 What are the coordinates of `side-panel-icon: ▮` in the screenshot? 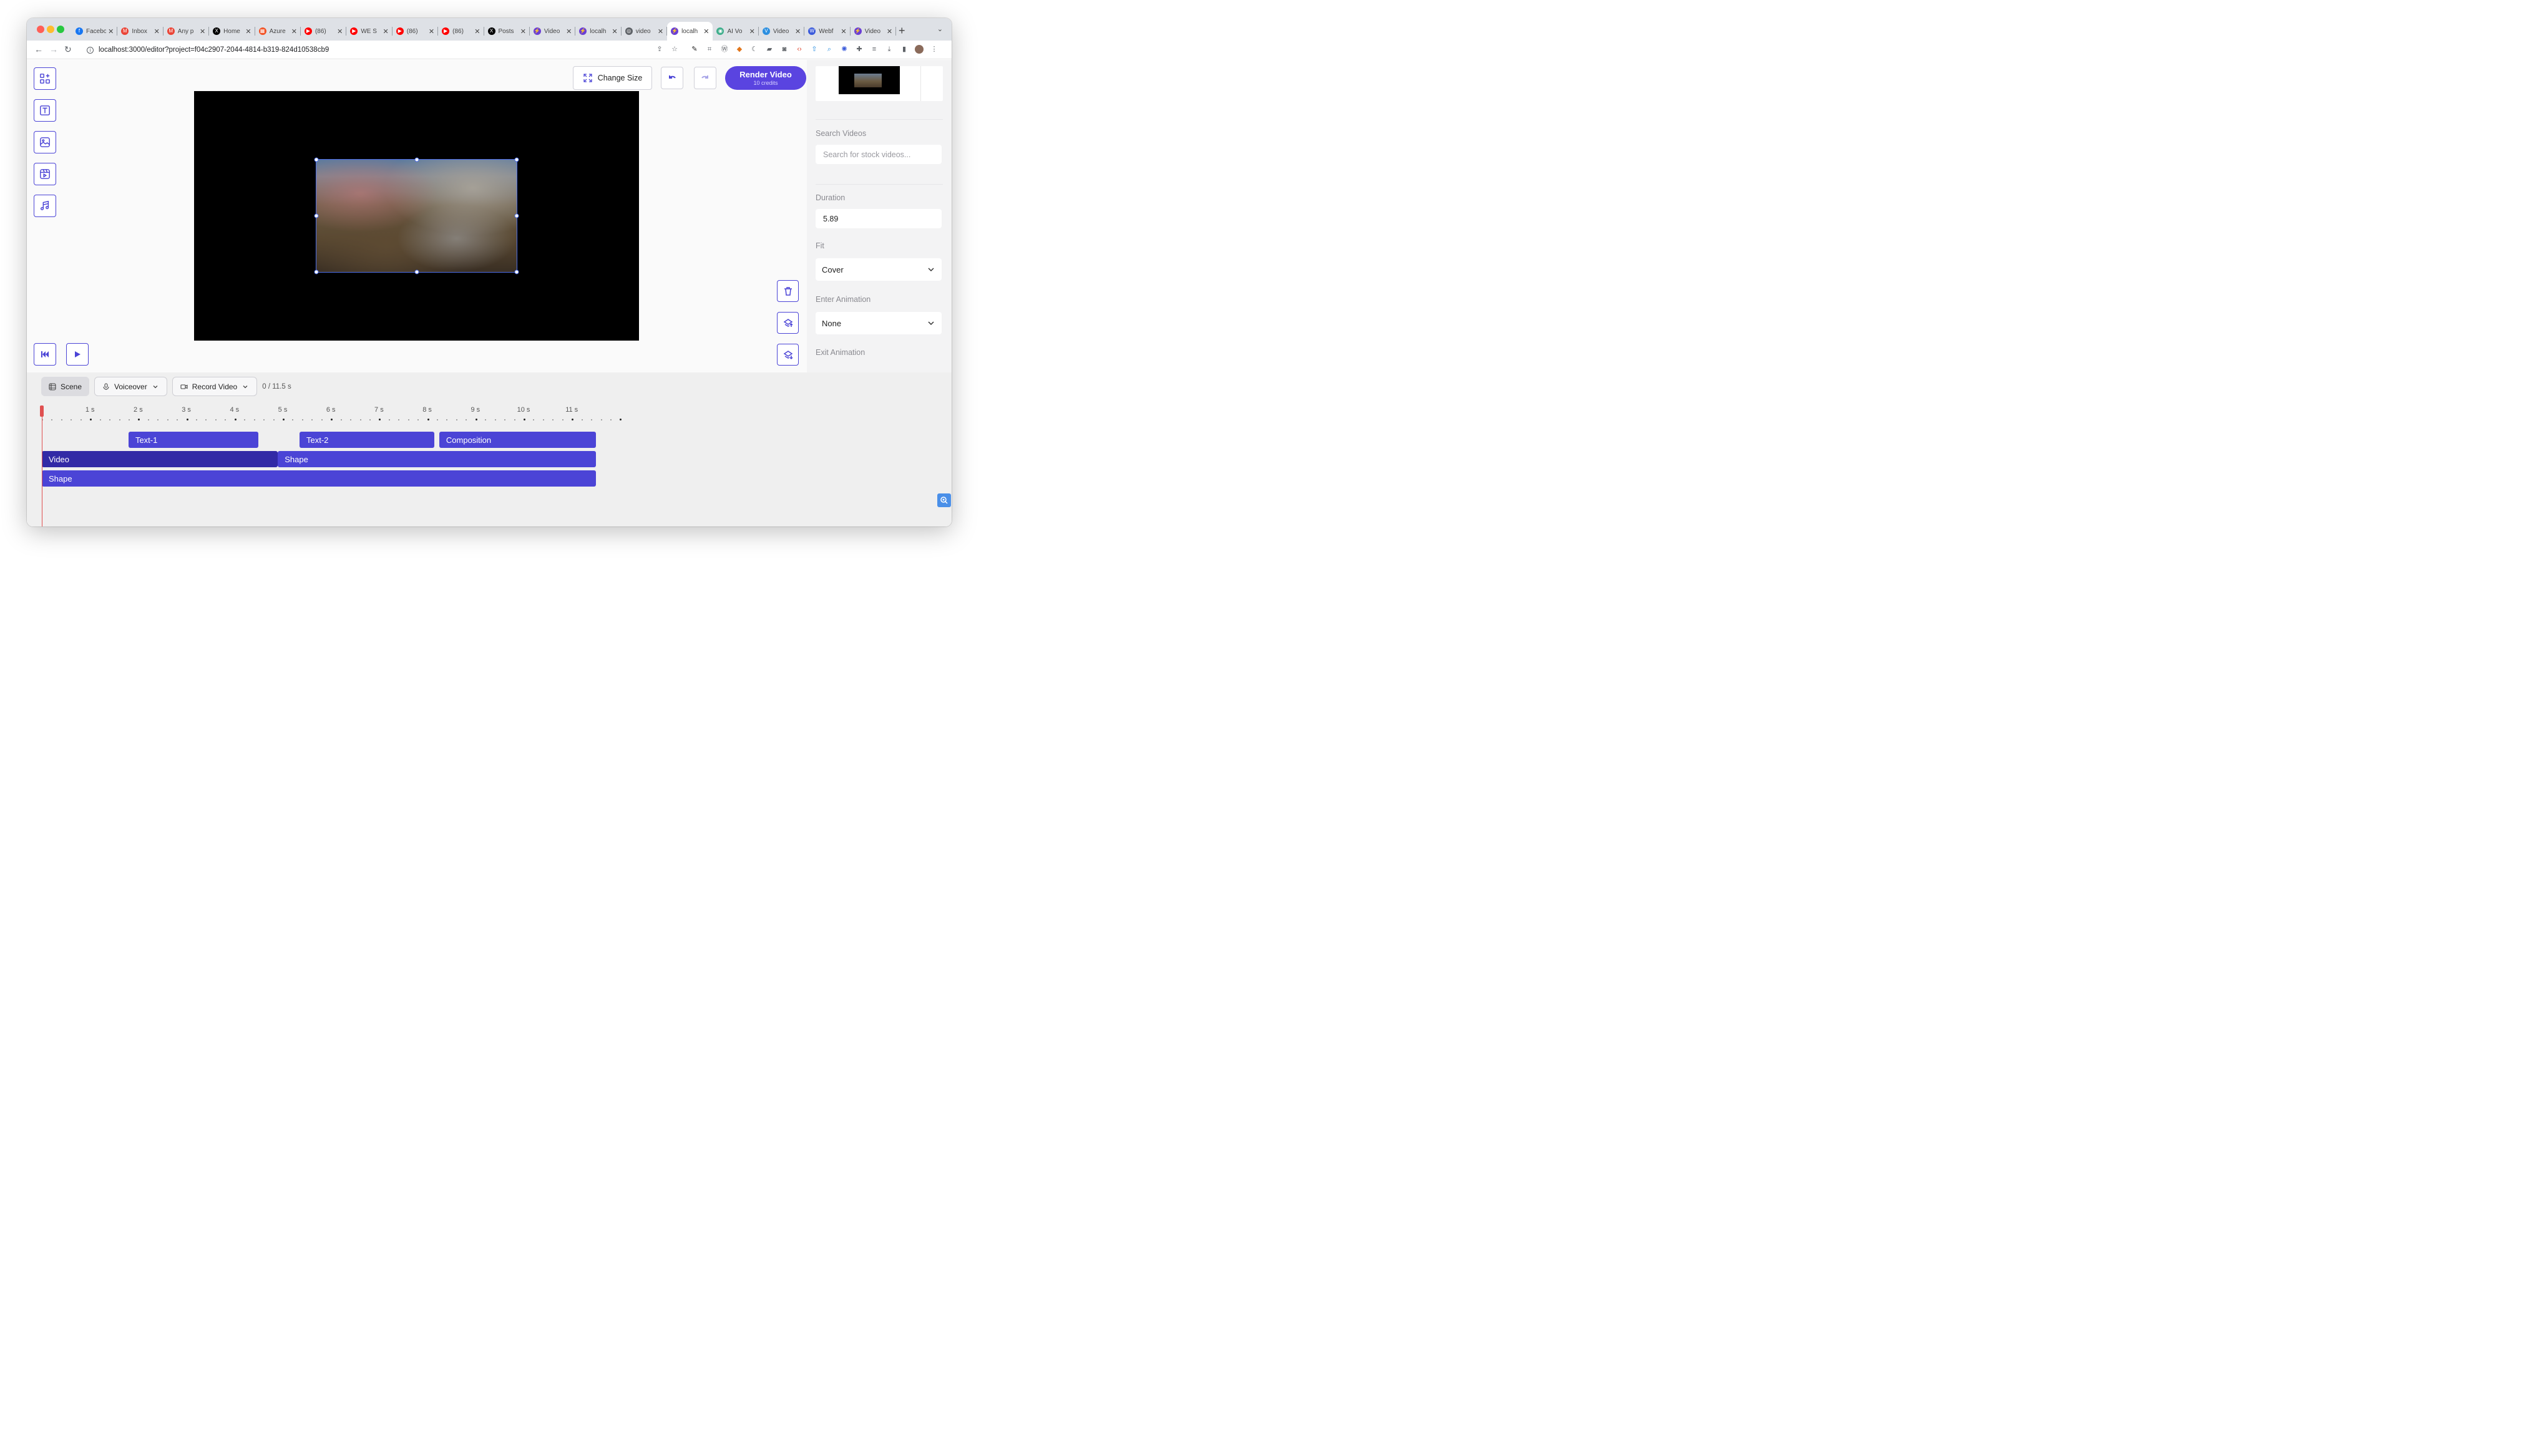 It's located at (904, 49).